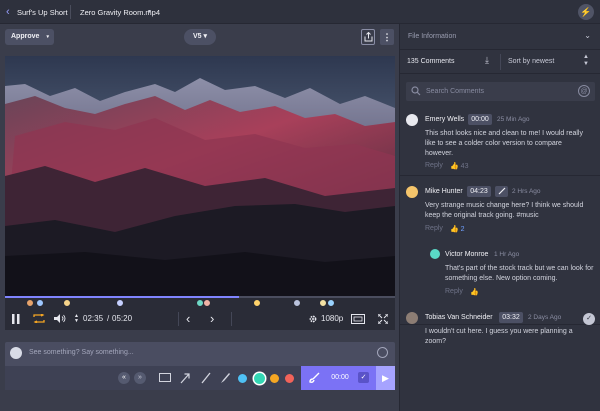 The image size is (600, 411). What do you see at coordinates (459, 317) in the screenshot?
I see `comment-author: Tobias Van Schneider` at bounding box center [459, 317].